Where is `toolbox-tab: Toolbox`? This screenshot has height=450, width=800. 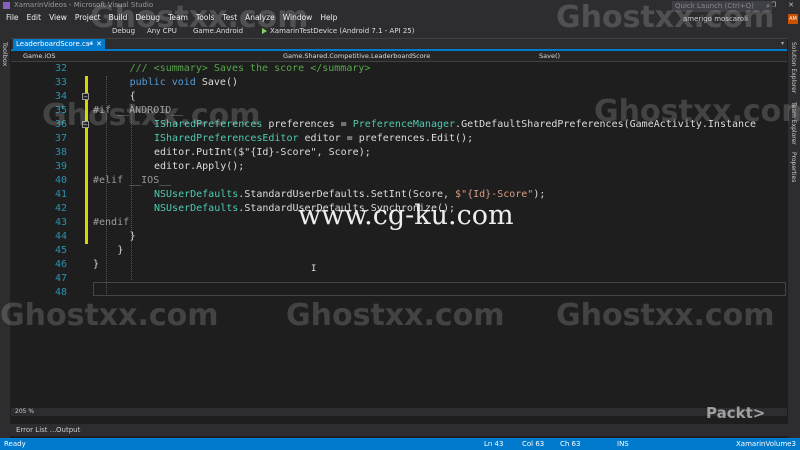 toolbox-tab: Toolbox is located at coordinates (5, 54).